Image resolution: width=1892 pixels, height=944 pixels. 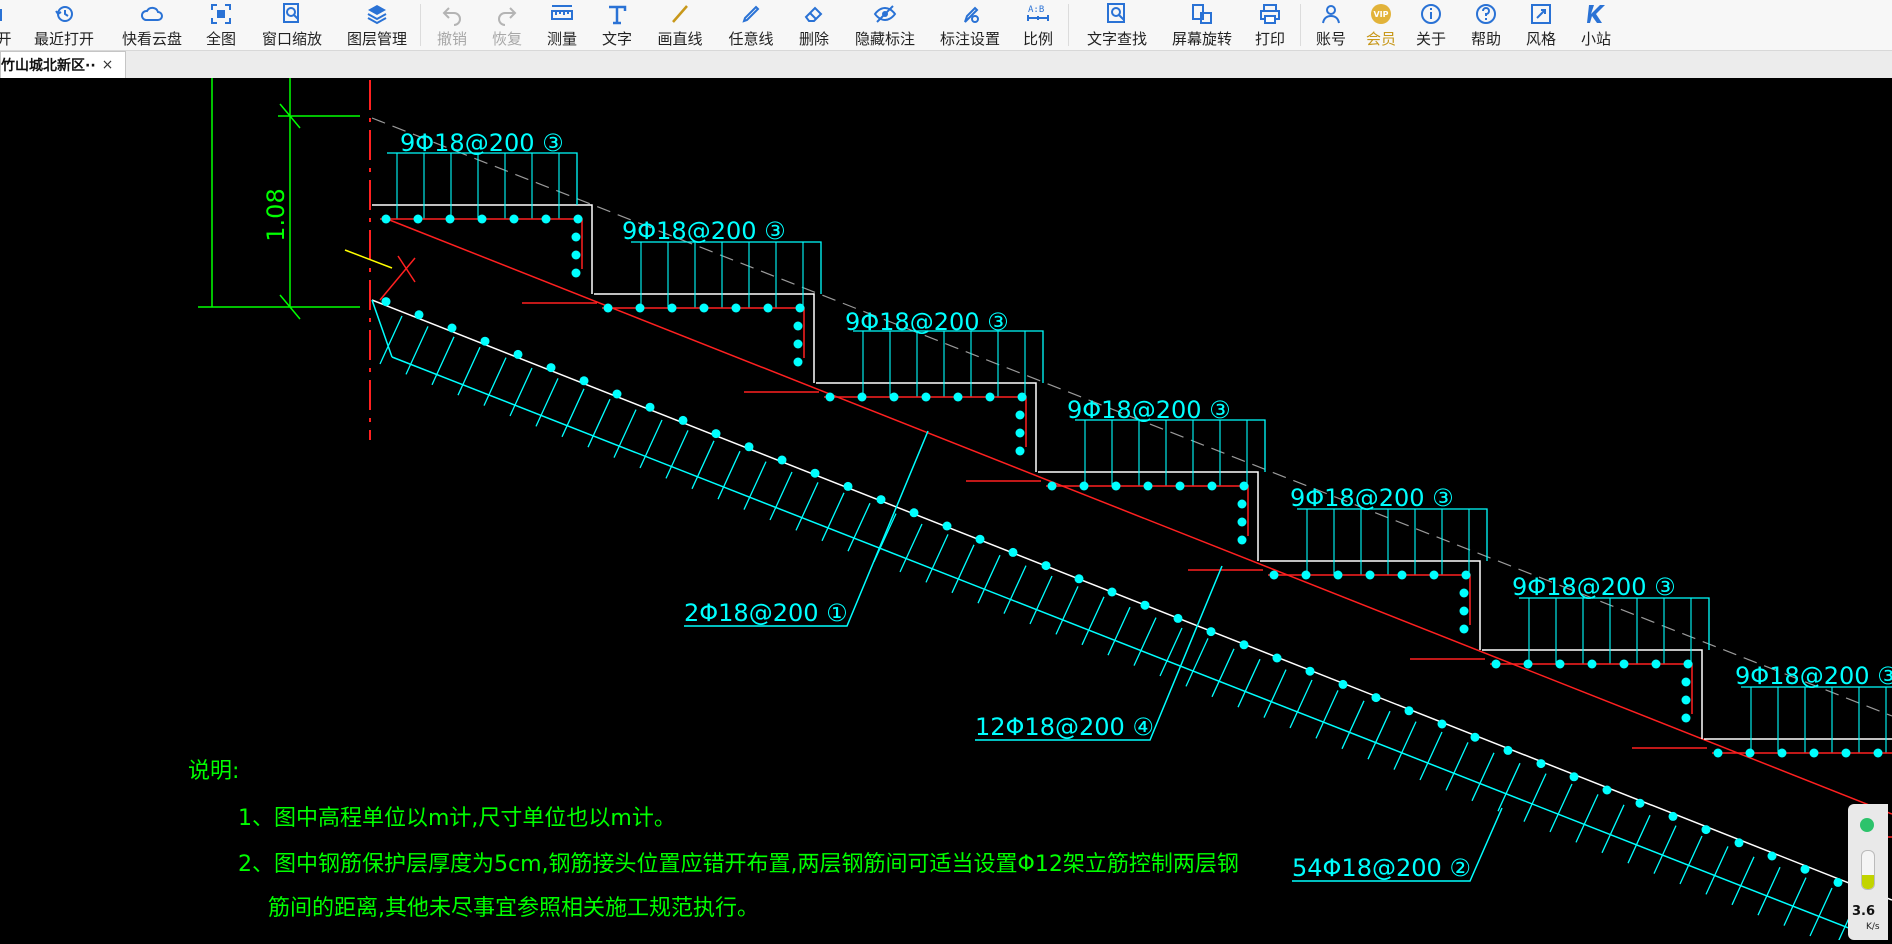 I want to click on toolbar-fit-all-button: 全图, so click(x=221, y=25).